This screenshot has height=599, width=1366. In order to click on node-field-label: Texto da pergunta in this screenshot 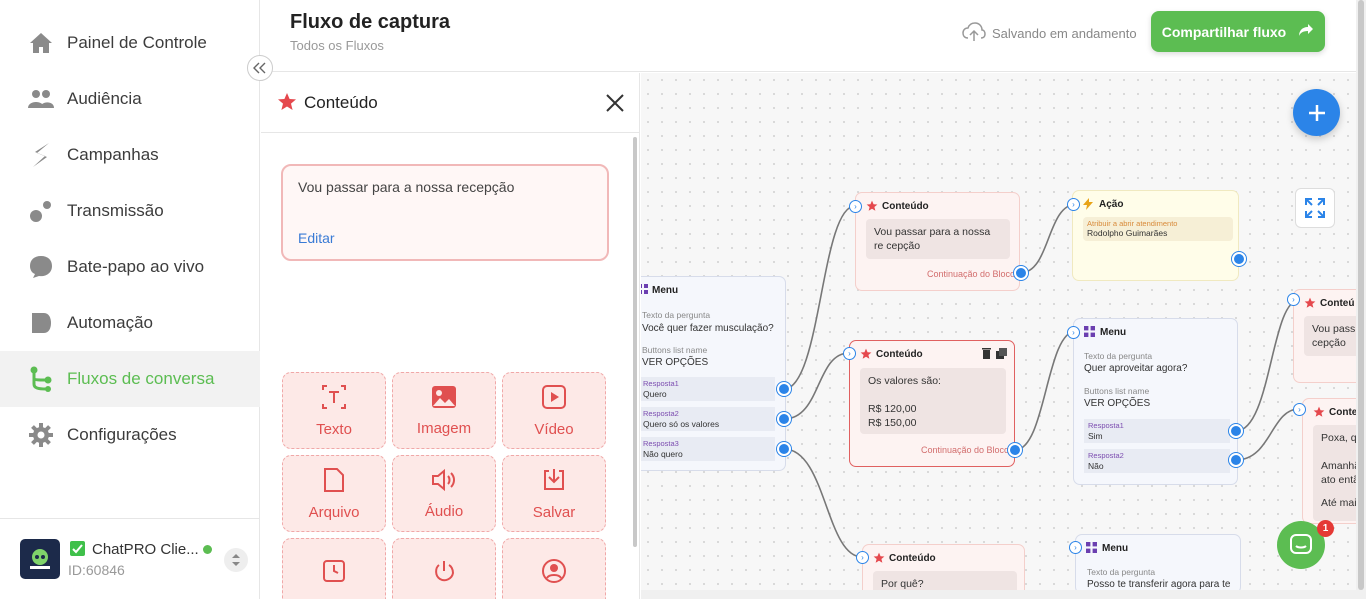, I will do `click(1121, 572)`.